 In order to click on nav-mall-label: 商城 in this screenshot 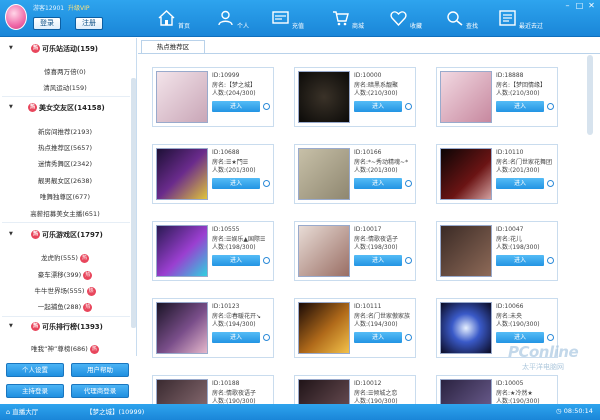, I will do `click(358, 26)`.